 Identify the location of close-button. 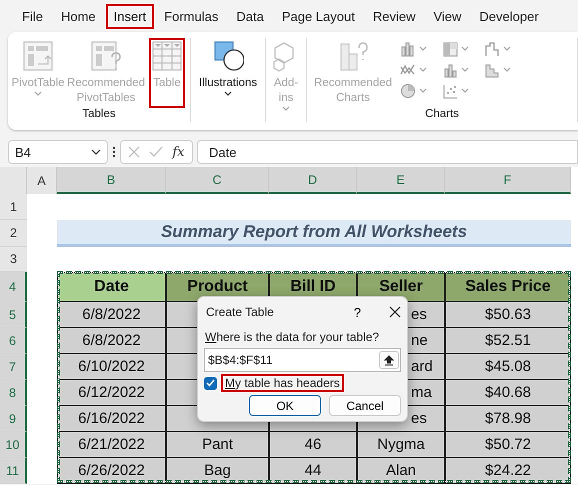
(395, 312).